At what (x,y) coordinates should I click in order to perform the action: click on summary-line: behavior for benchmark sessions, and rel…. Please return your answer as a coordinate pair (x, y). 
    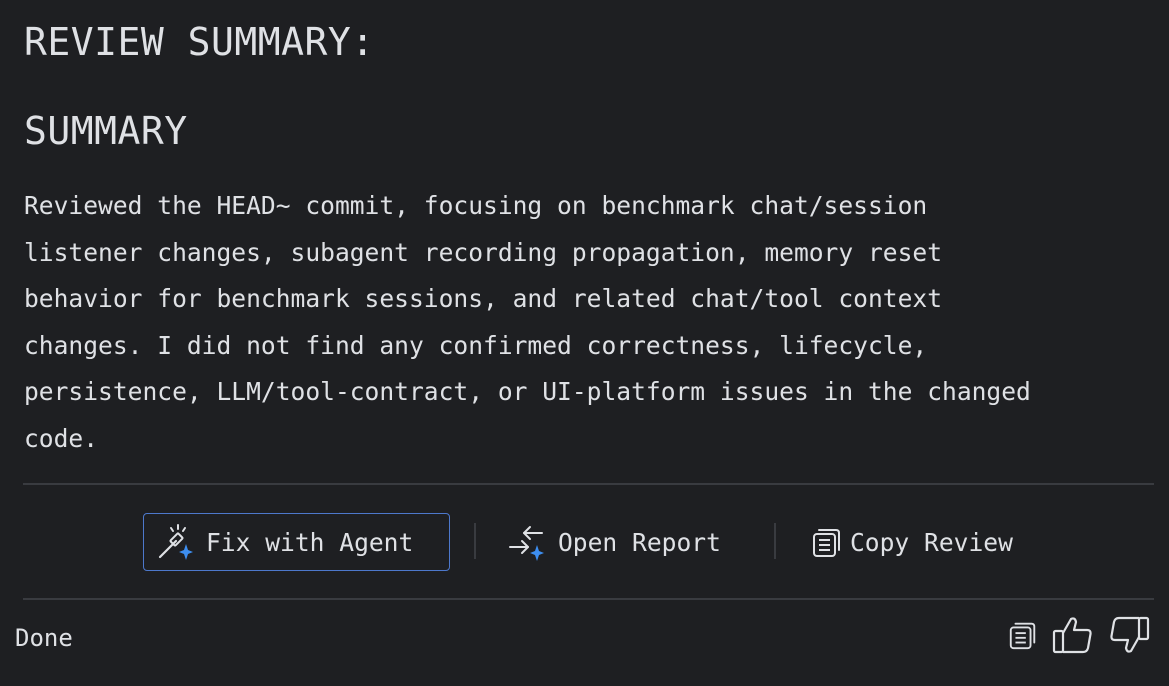
    Looking at the image, I should click on (483, 298).